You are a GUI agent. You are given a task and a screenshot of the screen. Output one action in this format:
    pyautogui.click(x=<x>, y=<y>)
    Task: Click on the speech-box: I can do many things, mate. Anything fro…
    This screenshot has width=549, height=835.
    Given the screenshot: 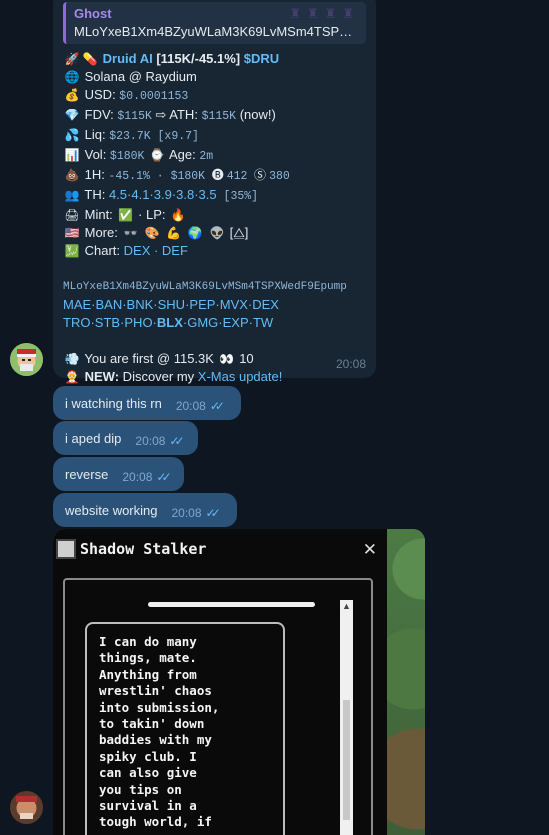 What is the action you would take?
    pyautogui.click(x=185, y=728)
    